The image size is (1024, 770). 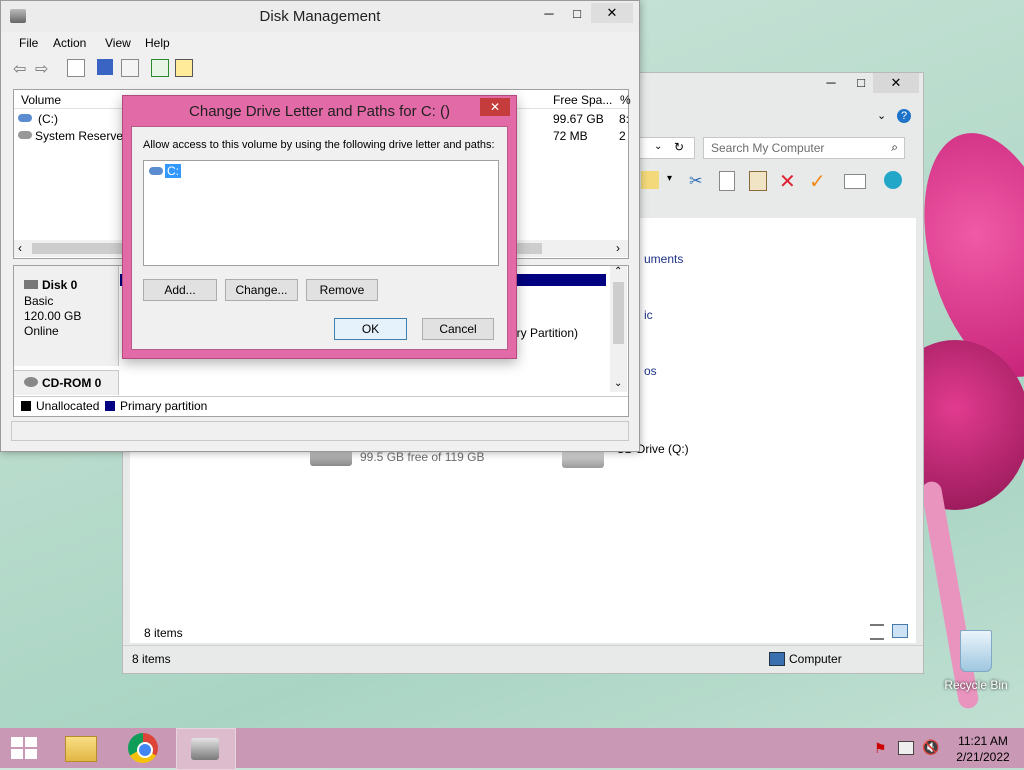 I want to click on chrome-center-icon, so click(x=145, y=750).